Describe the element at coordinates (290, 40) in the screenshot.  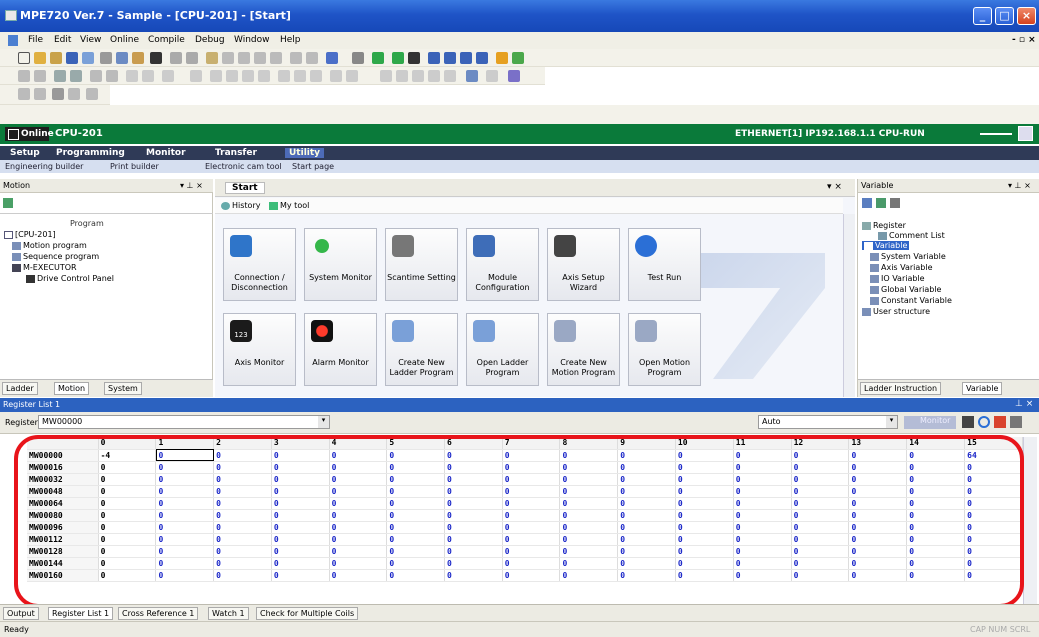
I see `menu-help: Help` at that location.